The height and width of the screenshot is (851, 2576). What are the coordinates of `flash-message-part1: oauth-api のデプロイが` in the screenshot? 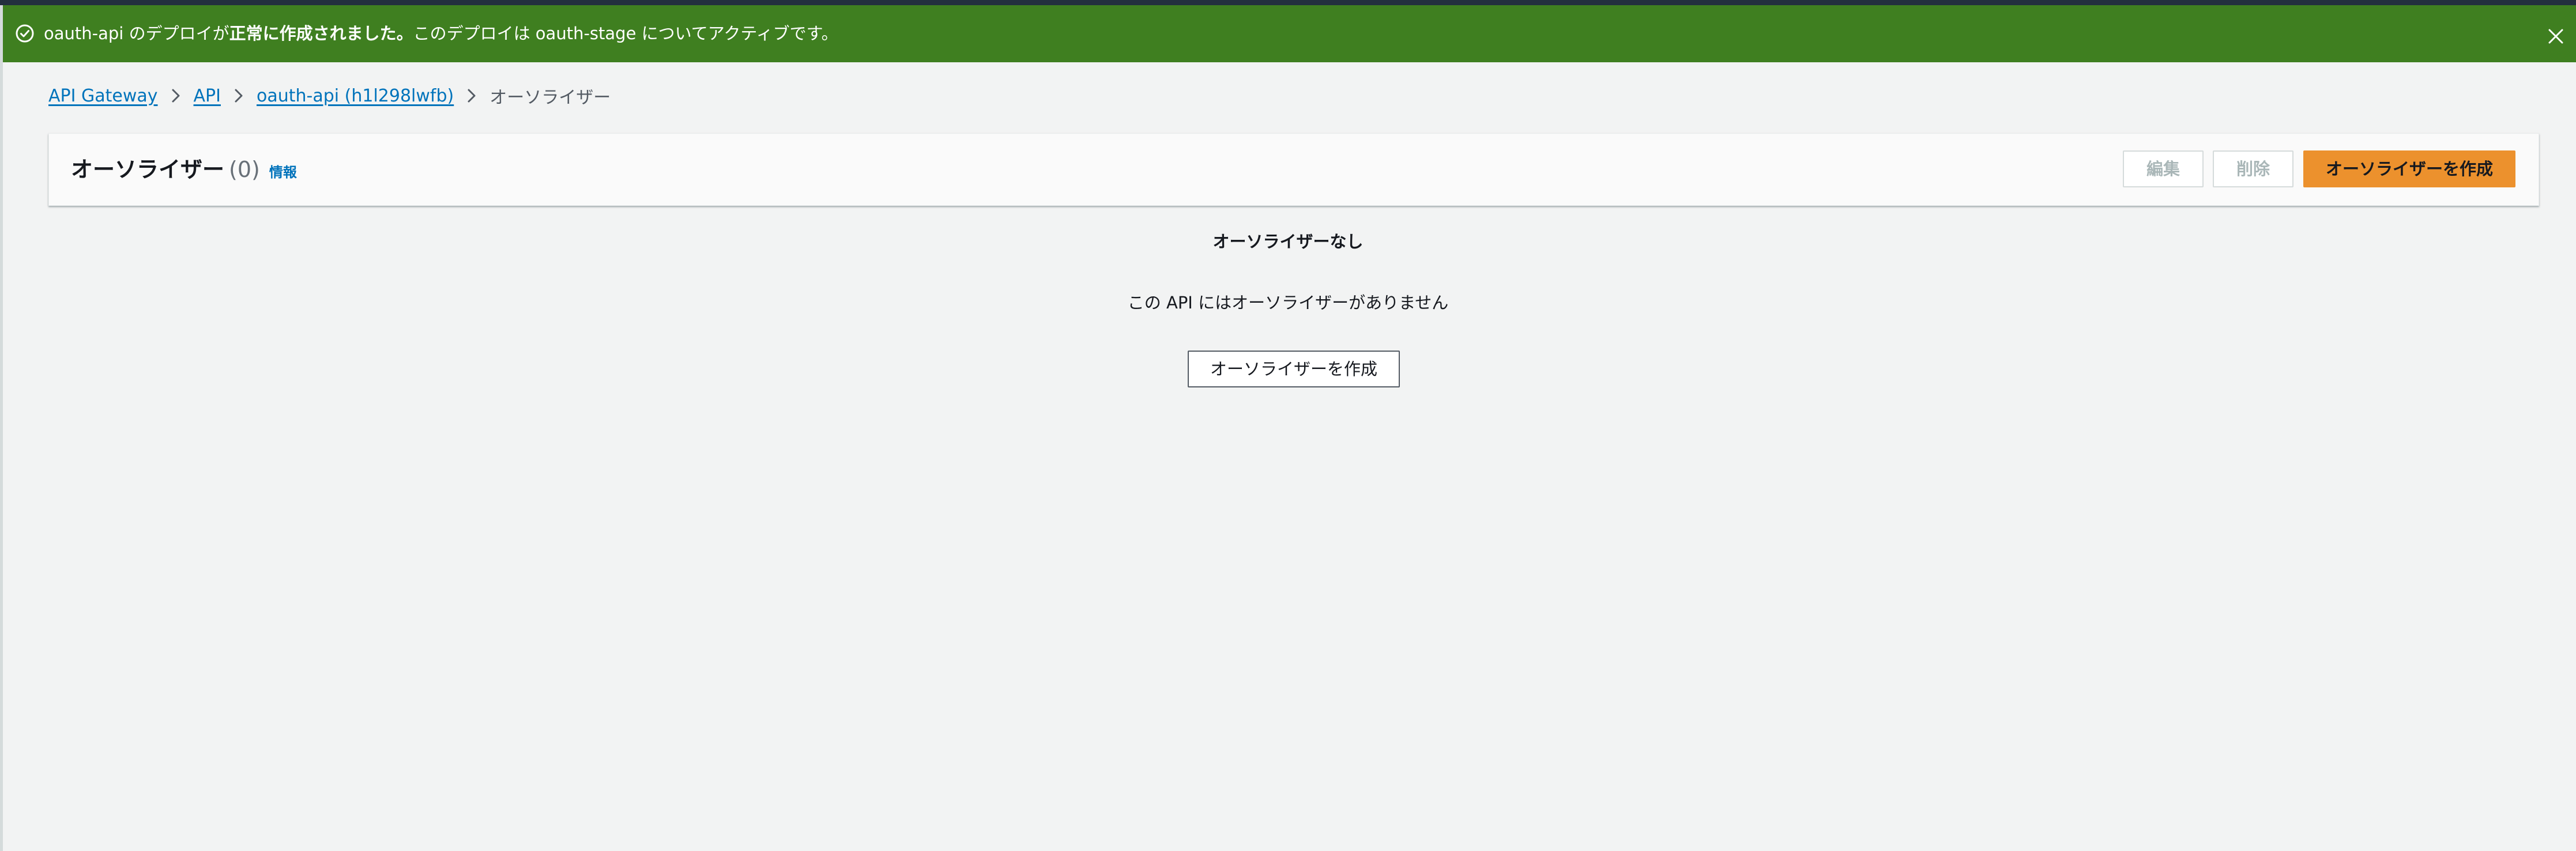 It's located at (136, 33).